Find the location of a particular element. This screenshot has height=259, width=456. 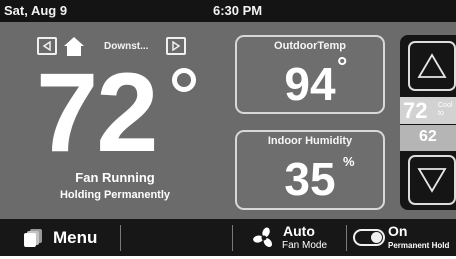

heat-setpoint: 62 is located at coordinates (428, 138).